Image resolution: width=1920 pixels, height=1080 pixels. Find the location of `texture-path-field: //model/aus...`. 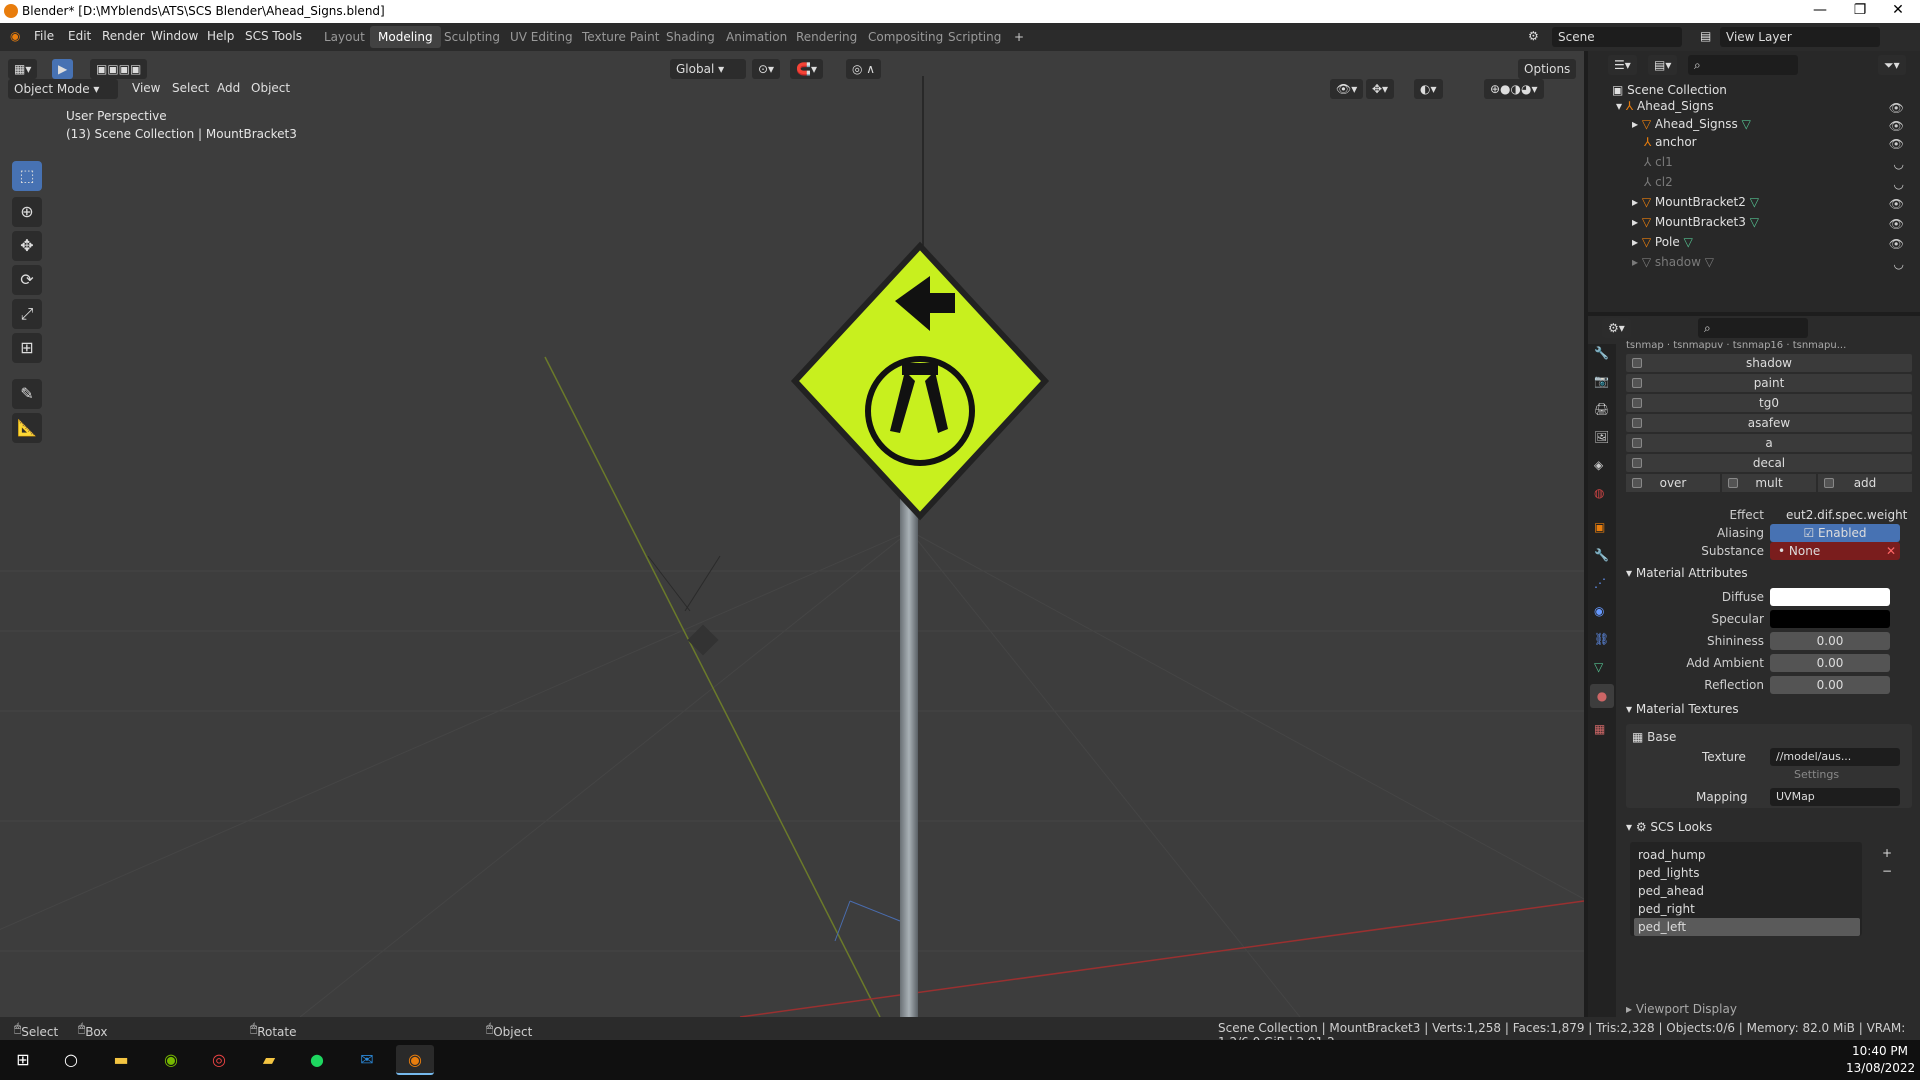

texture-path-field: //model/aus... is located at coordinates (1835, 757).